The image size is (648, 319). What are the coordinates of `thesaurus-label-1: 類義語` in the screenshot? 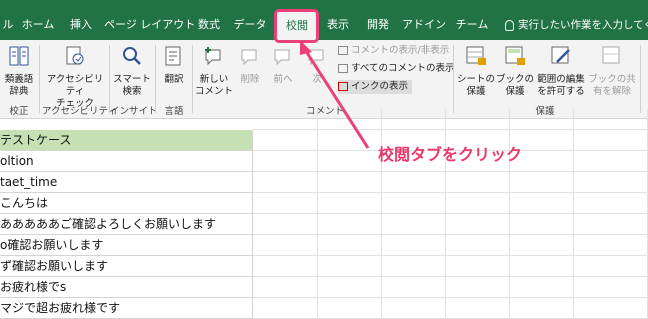 It's located at (19, 79).